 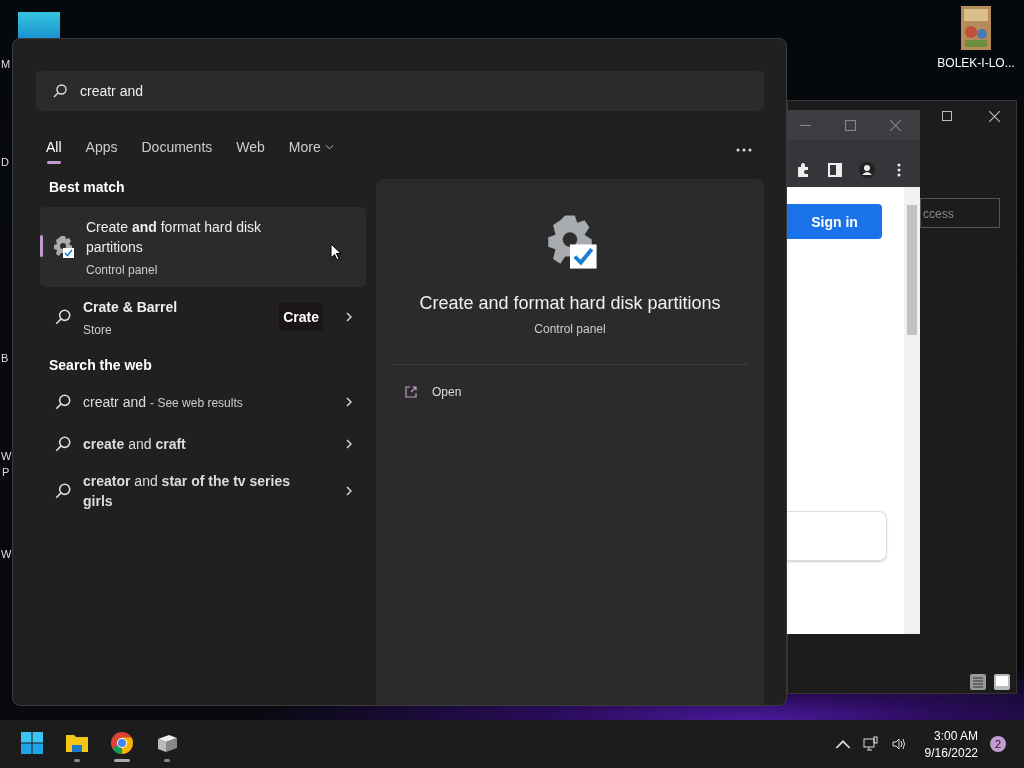 I want to click on browser-icon, so click(x=122, y=742).